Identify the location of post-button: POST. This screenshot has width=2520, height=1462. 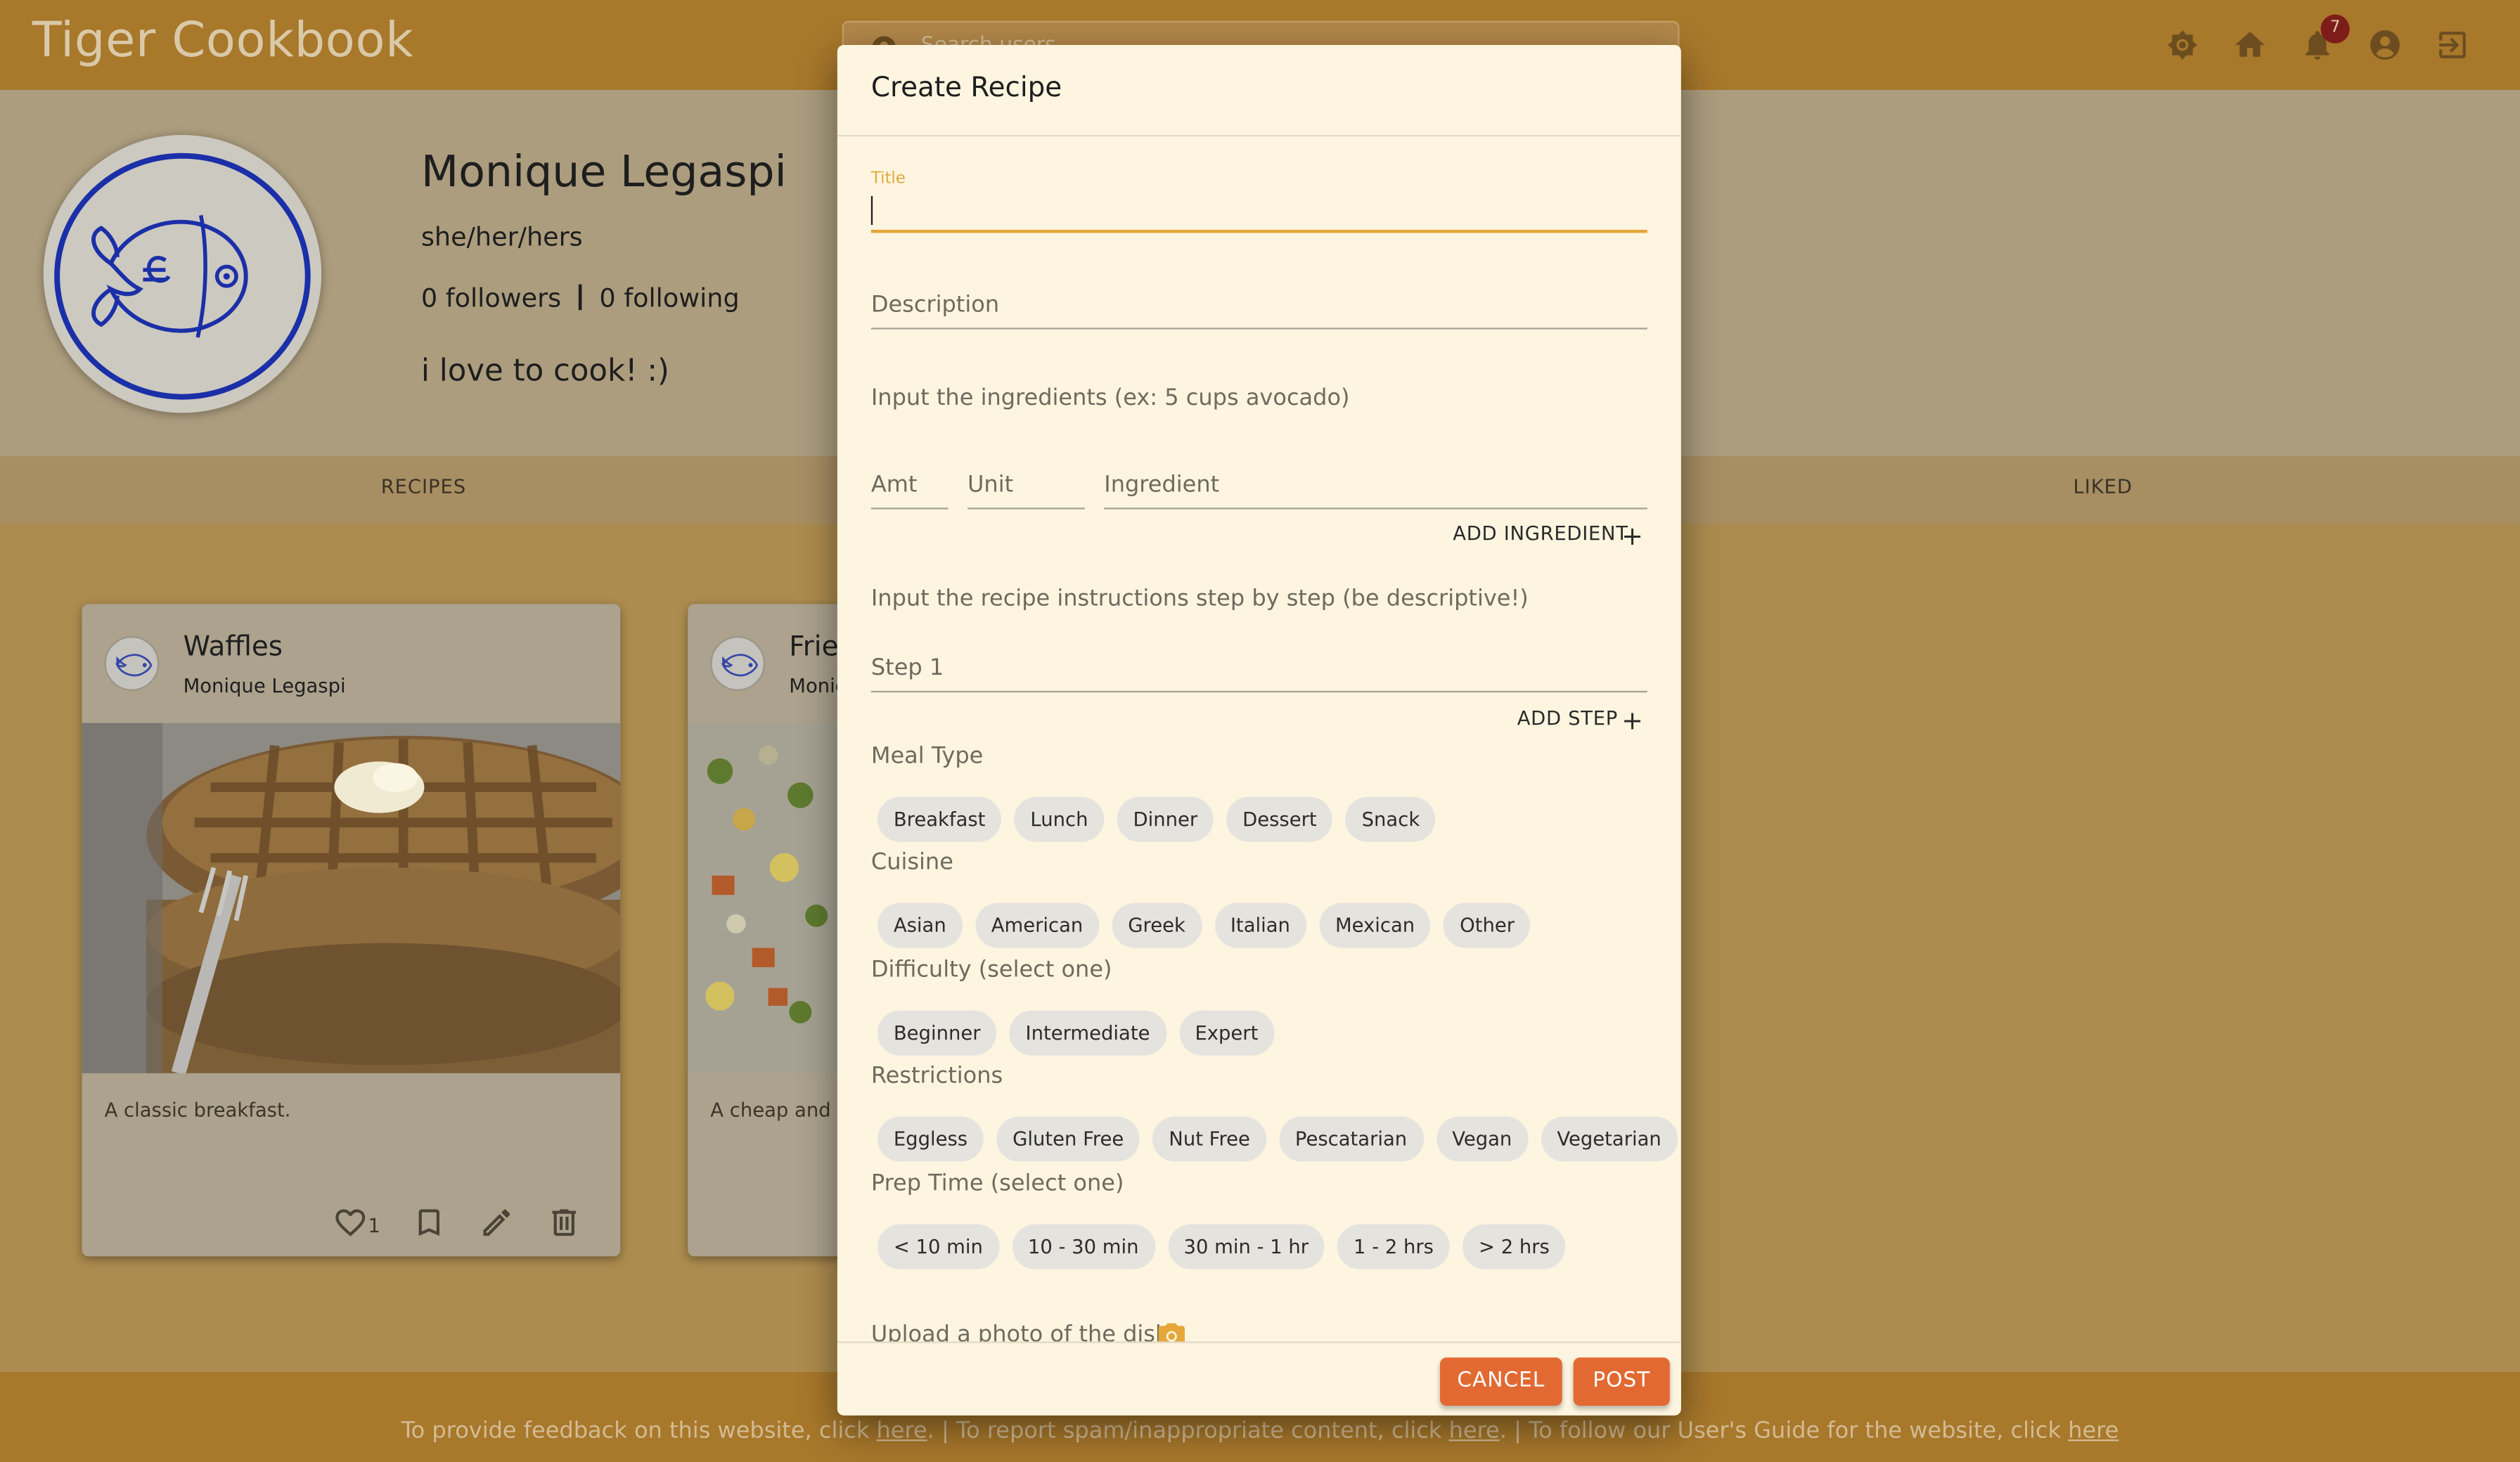
(1621, 1381).